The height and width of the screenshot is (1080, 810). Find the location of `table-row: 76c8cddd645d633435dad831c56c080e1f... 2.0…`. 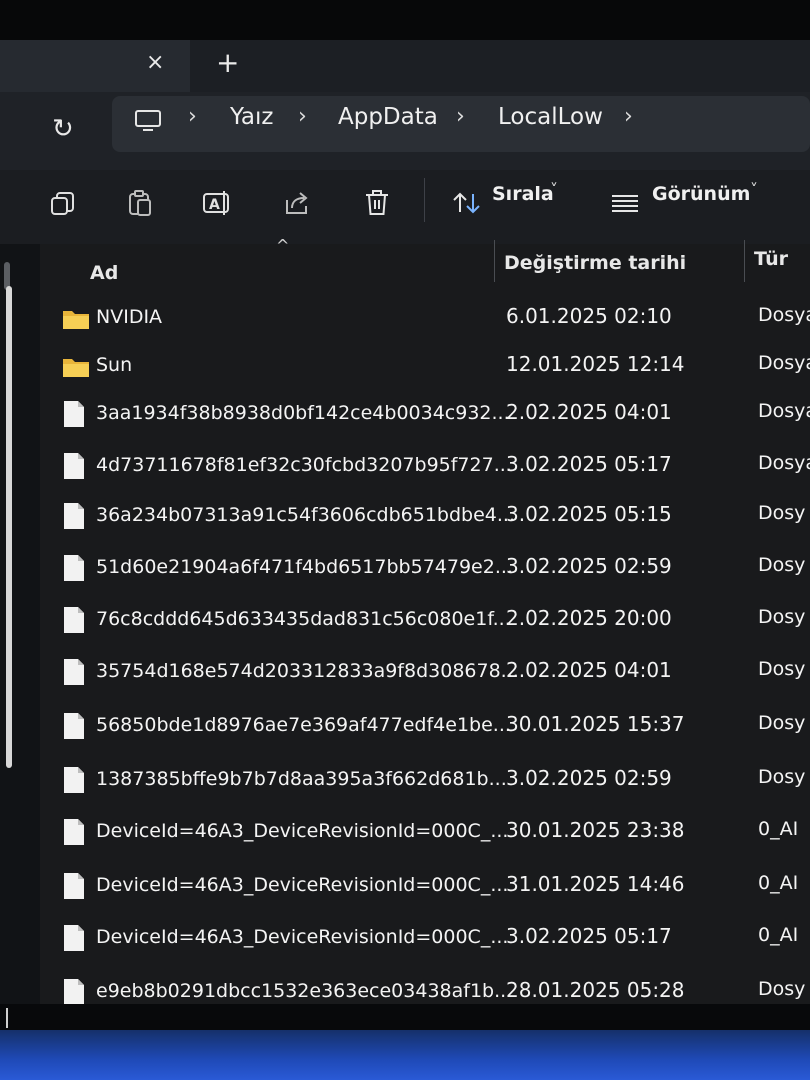

table-row: 76c8cddd645d633435dad831c56c080e1f... 2.0… is located at coordinates (436, 620).